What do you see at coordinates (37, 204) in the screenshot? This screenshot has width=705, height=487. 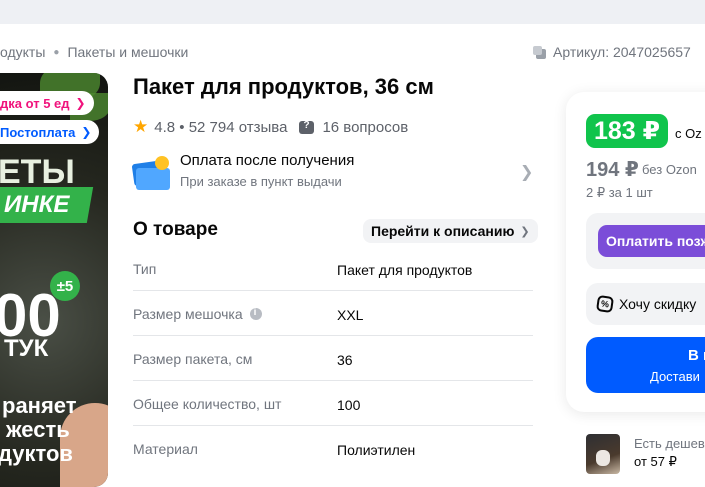 I see `image-text-line-2: ИНКЕ` at bounding box center [37, 204].